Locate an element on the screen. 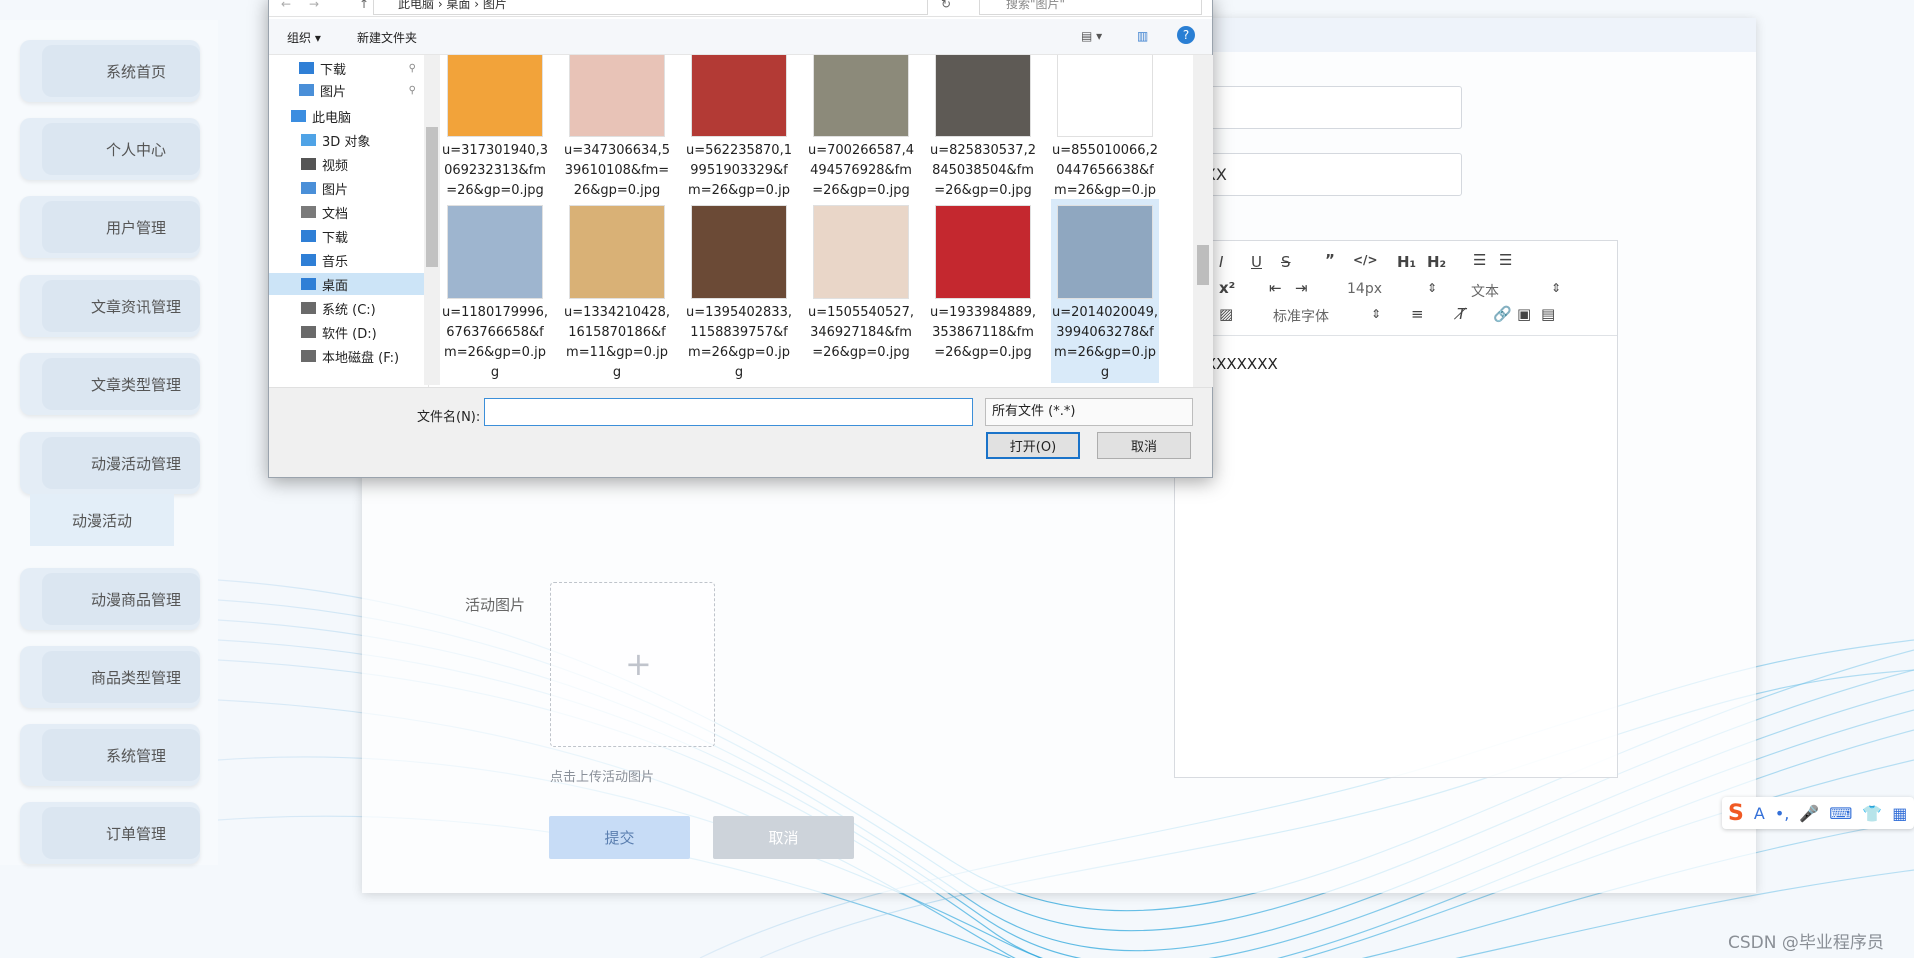 This screenshot has width=1914, height=958. superscript-icon: x² is located at coordinates (1227, 288).